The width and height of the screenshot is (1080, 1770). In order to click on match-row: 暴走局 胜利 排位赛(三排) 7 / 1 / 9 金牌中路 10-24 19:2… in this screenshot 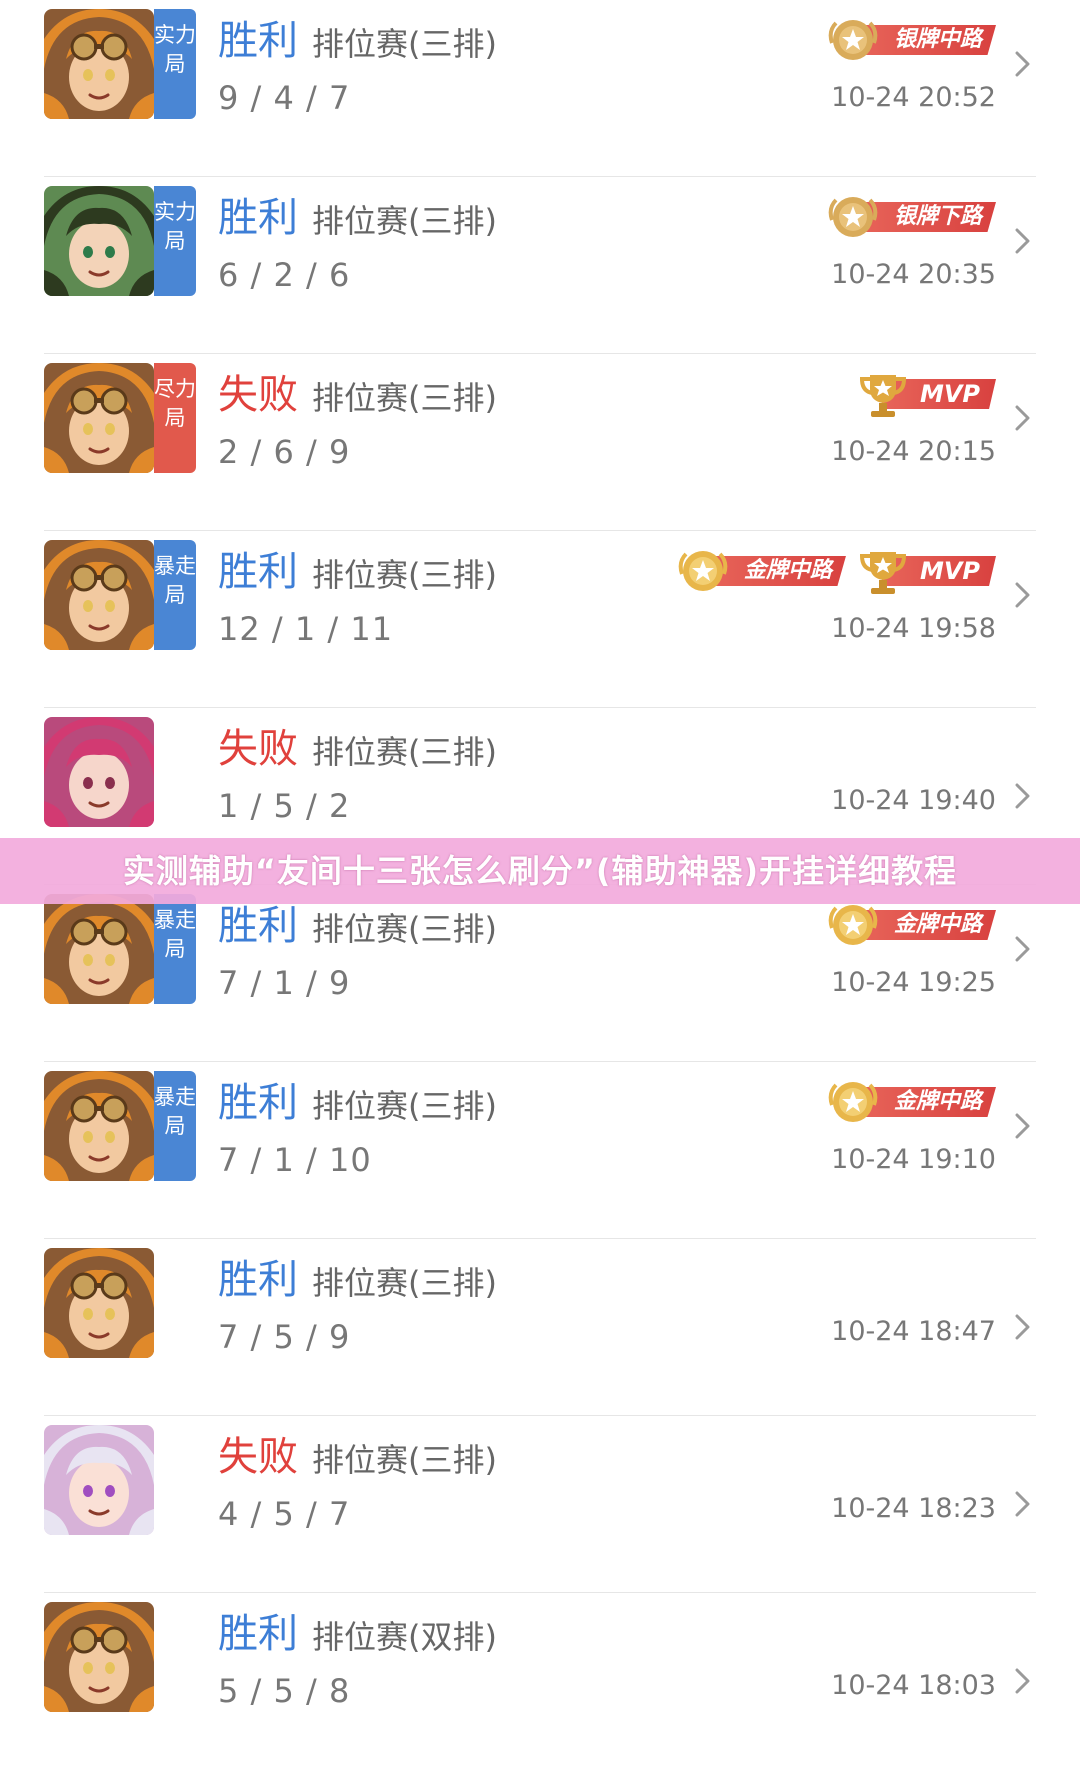, I will do `click(540, 973)`.